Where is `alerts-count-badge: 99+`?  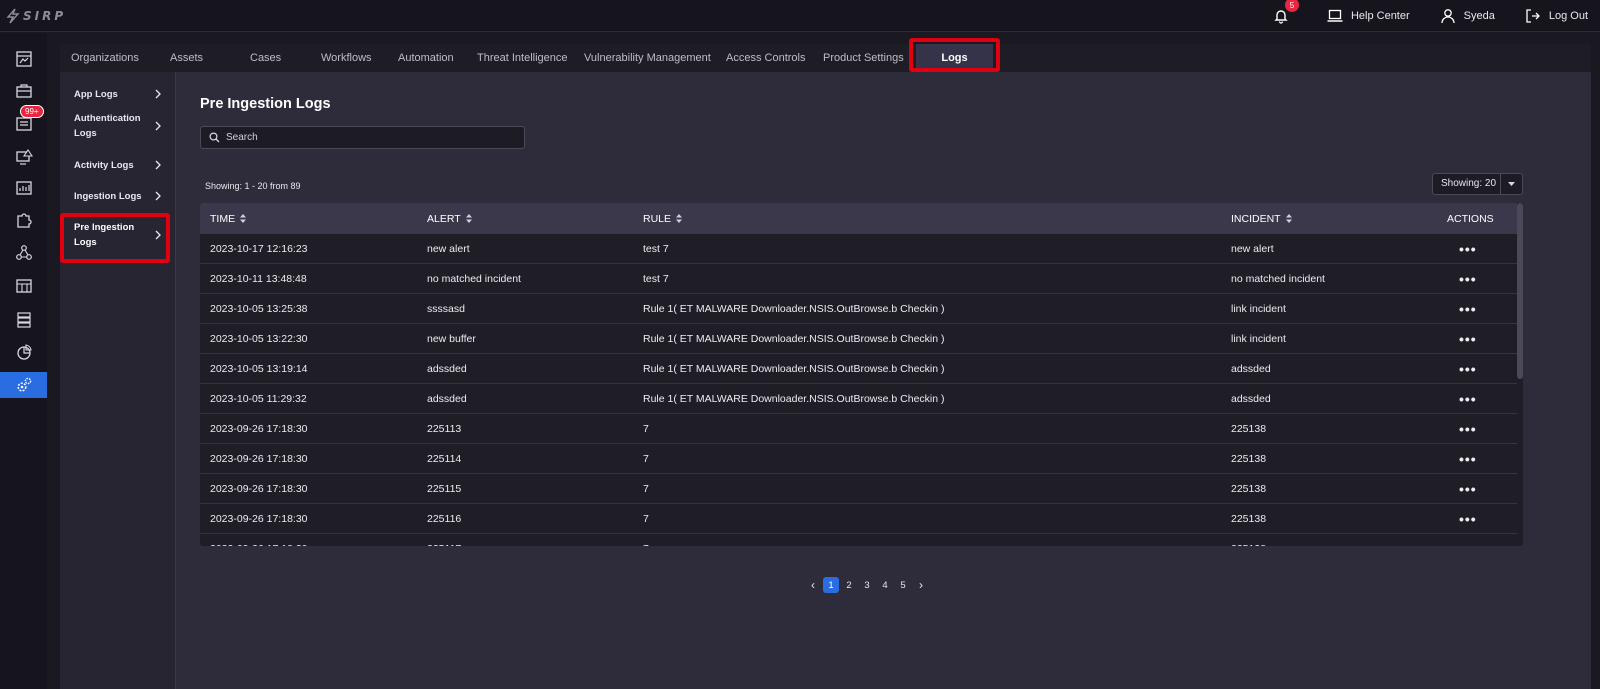
alerts-count-badge: 99+ is located at coordinates (32, 111).